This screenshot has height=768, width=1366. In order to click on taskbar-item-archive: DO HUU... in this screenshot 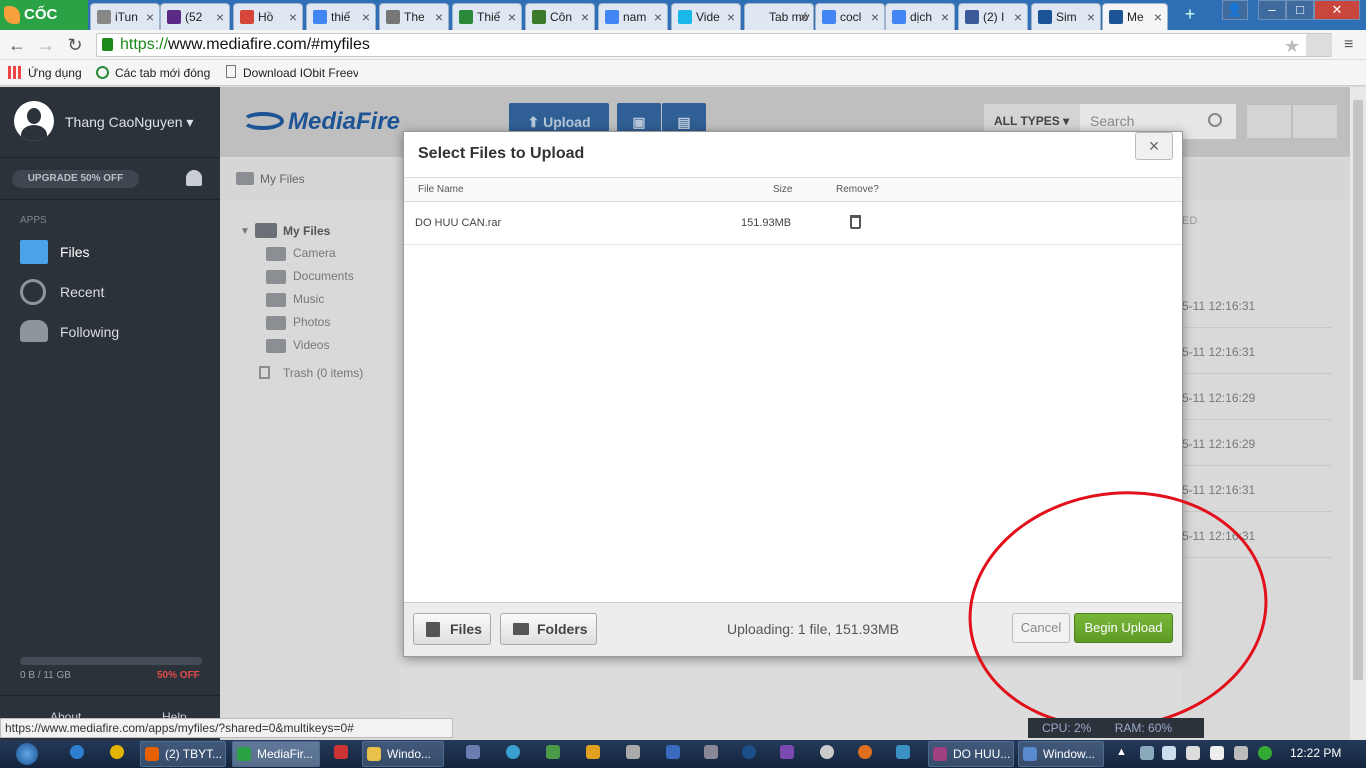, I will do `click(971, 754)`.